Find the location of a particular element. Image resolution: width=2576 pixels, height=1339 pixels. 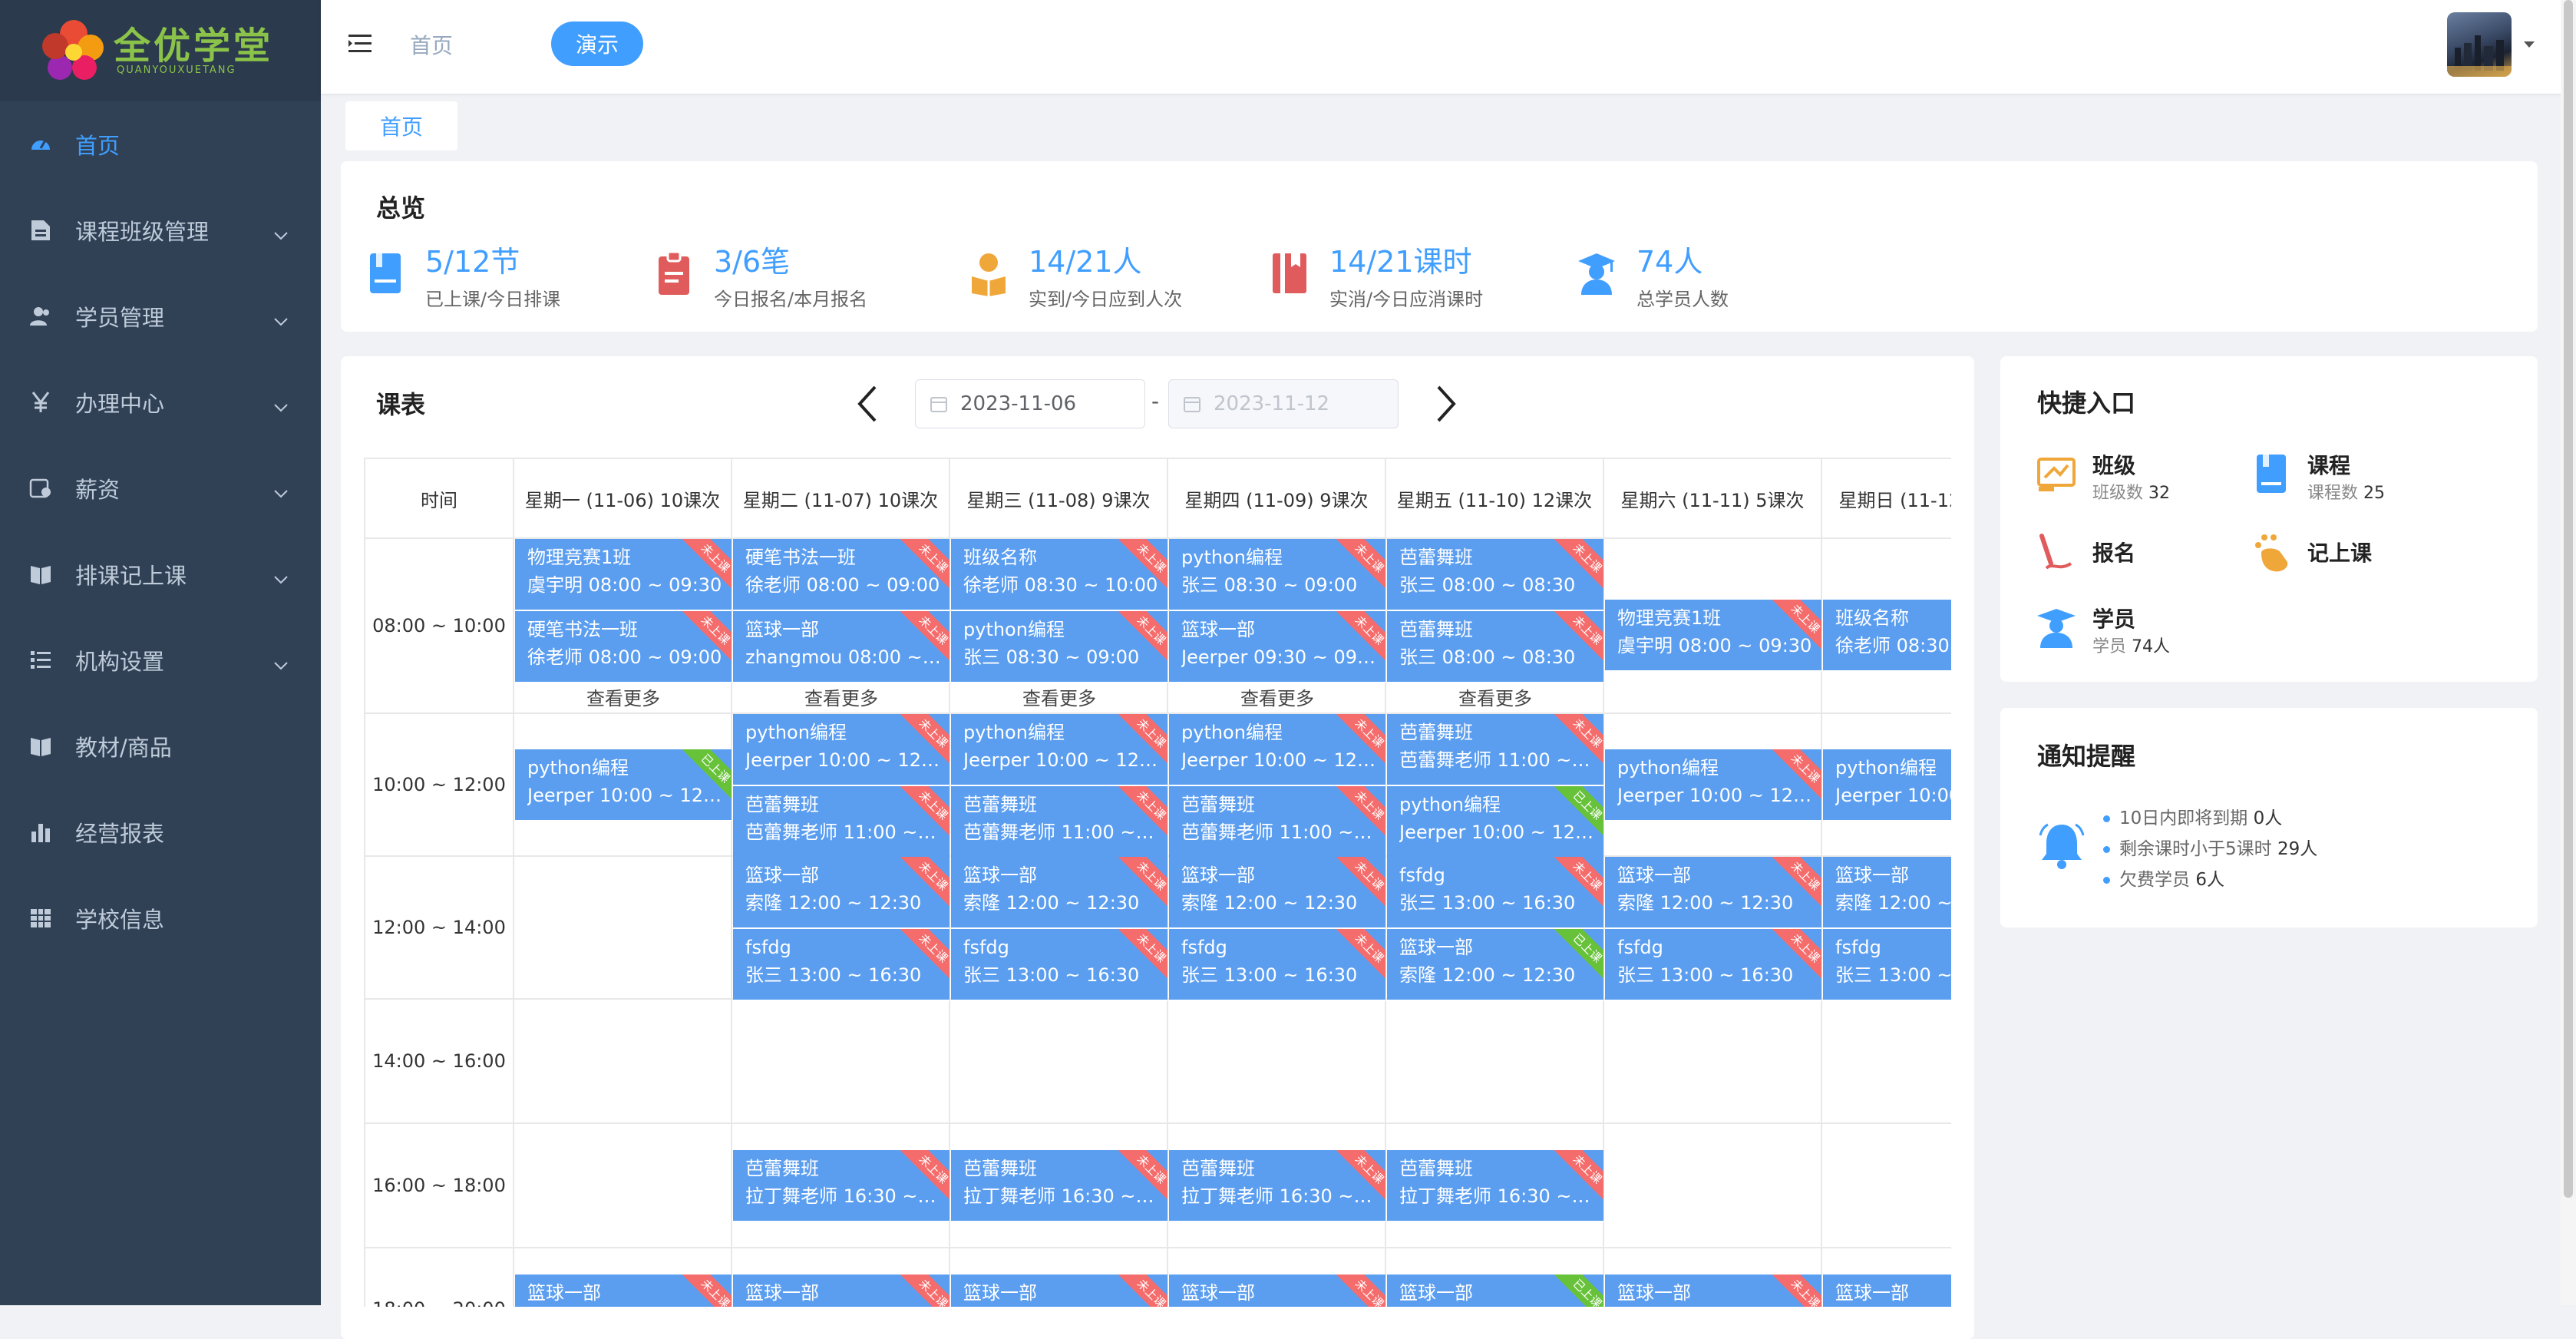

class-entry: 篮球一部 Jeerper 09:30 ~ 09:00 未上课 is located at coordinates (1277, 647).